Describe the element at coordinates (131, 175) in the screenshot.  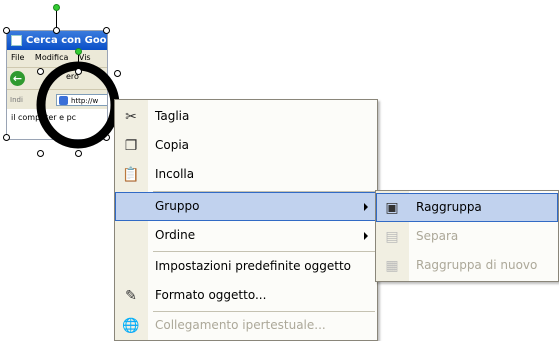
I see `paste-icon: 📋` at that location.